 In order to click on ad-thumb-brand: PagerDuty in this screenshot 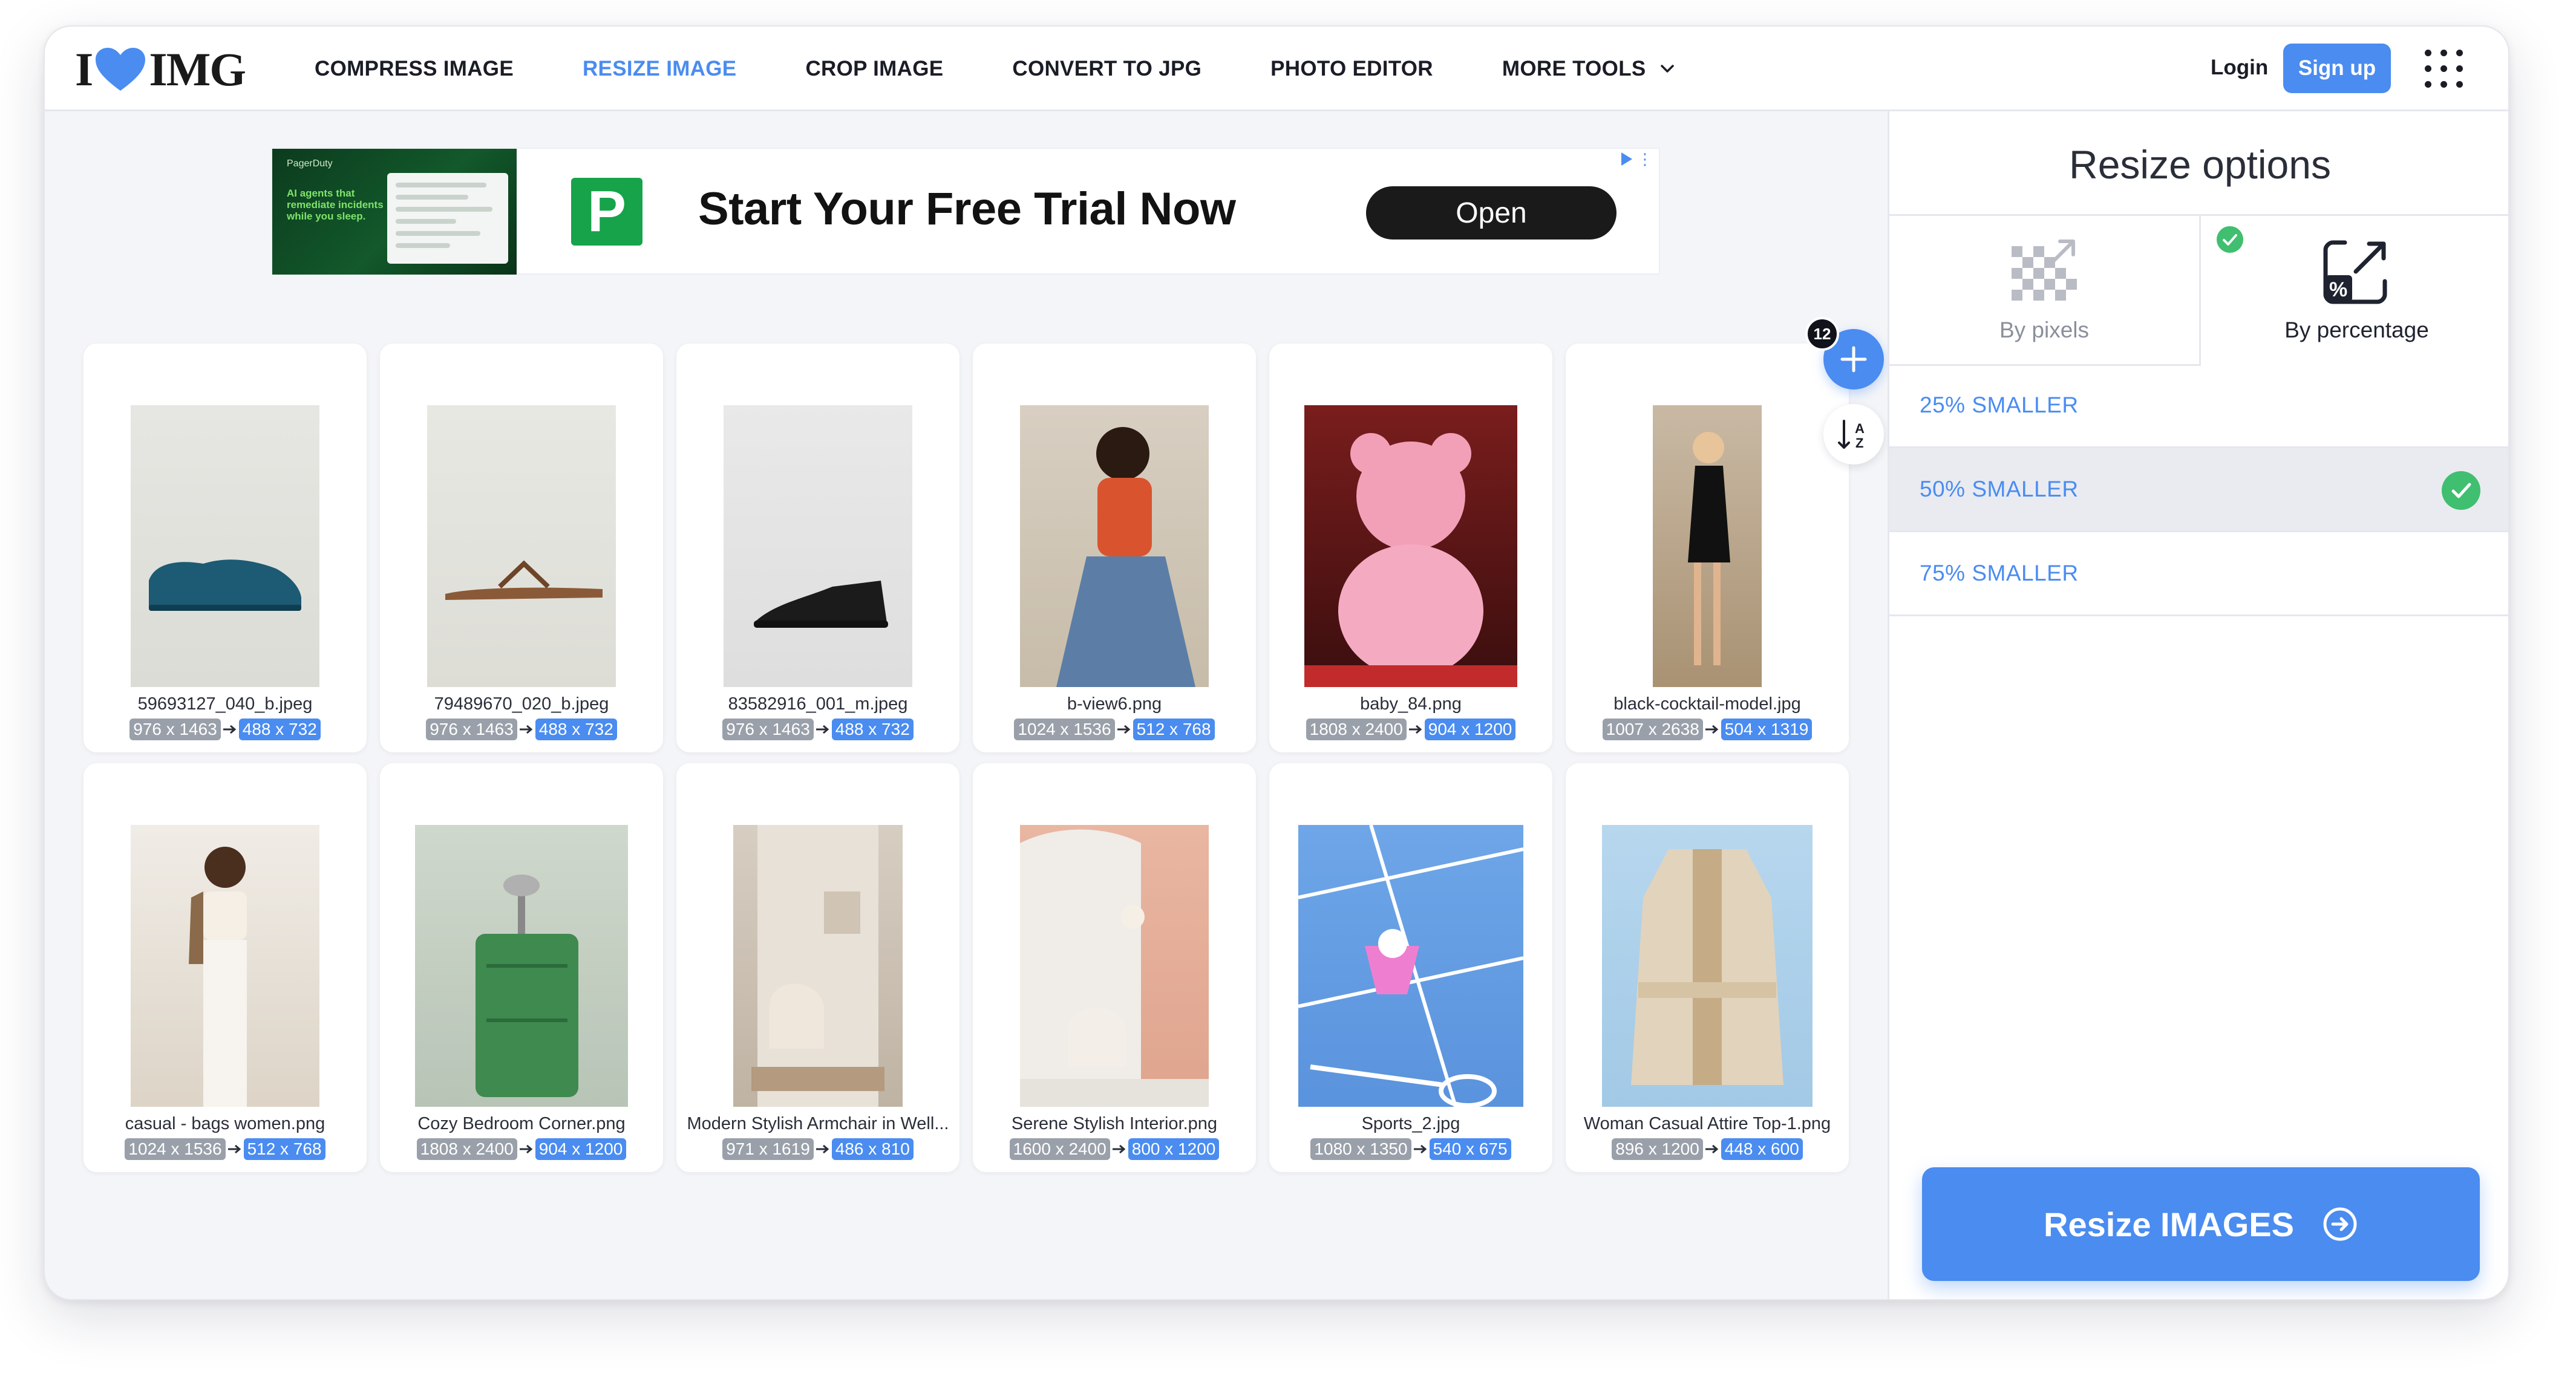, I will do `click(310, 163)`.